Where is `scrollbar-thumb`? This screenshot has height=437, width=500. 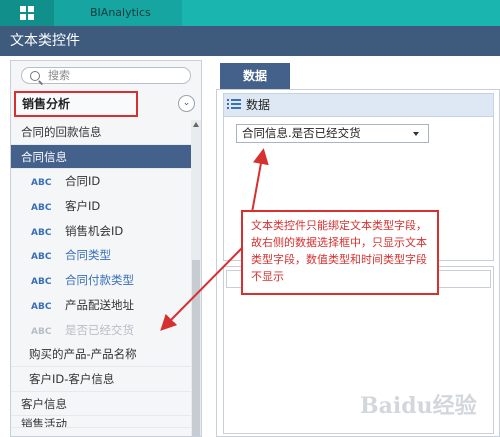 scrollbar-thumb is located at coordinates (196, 348).